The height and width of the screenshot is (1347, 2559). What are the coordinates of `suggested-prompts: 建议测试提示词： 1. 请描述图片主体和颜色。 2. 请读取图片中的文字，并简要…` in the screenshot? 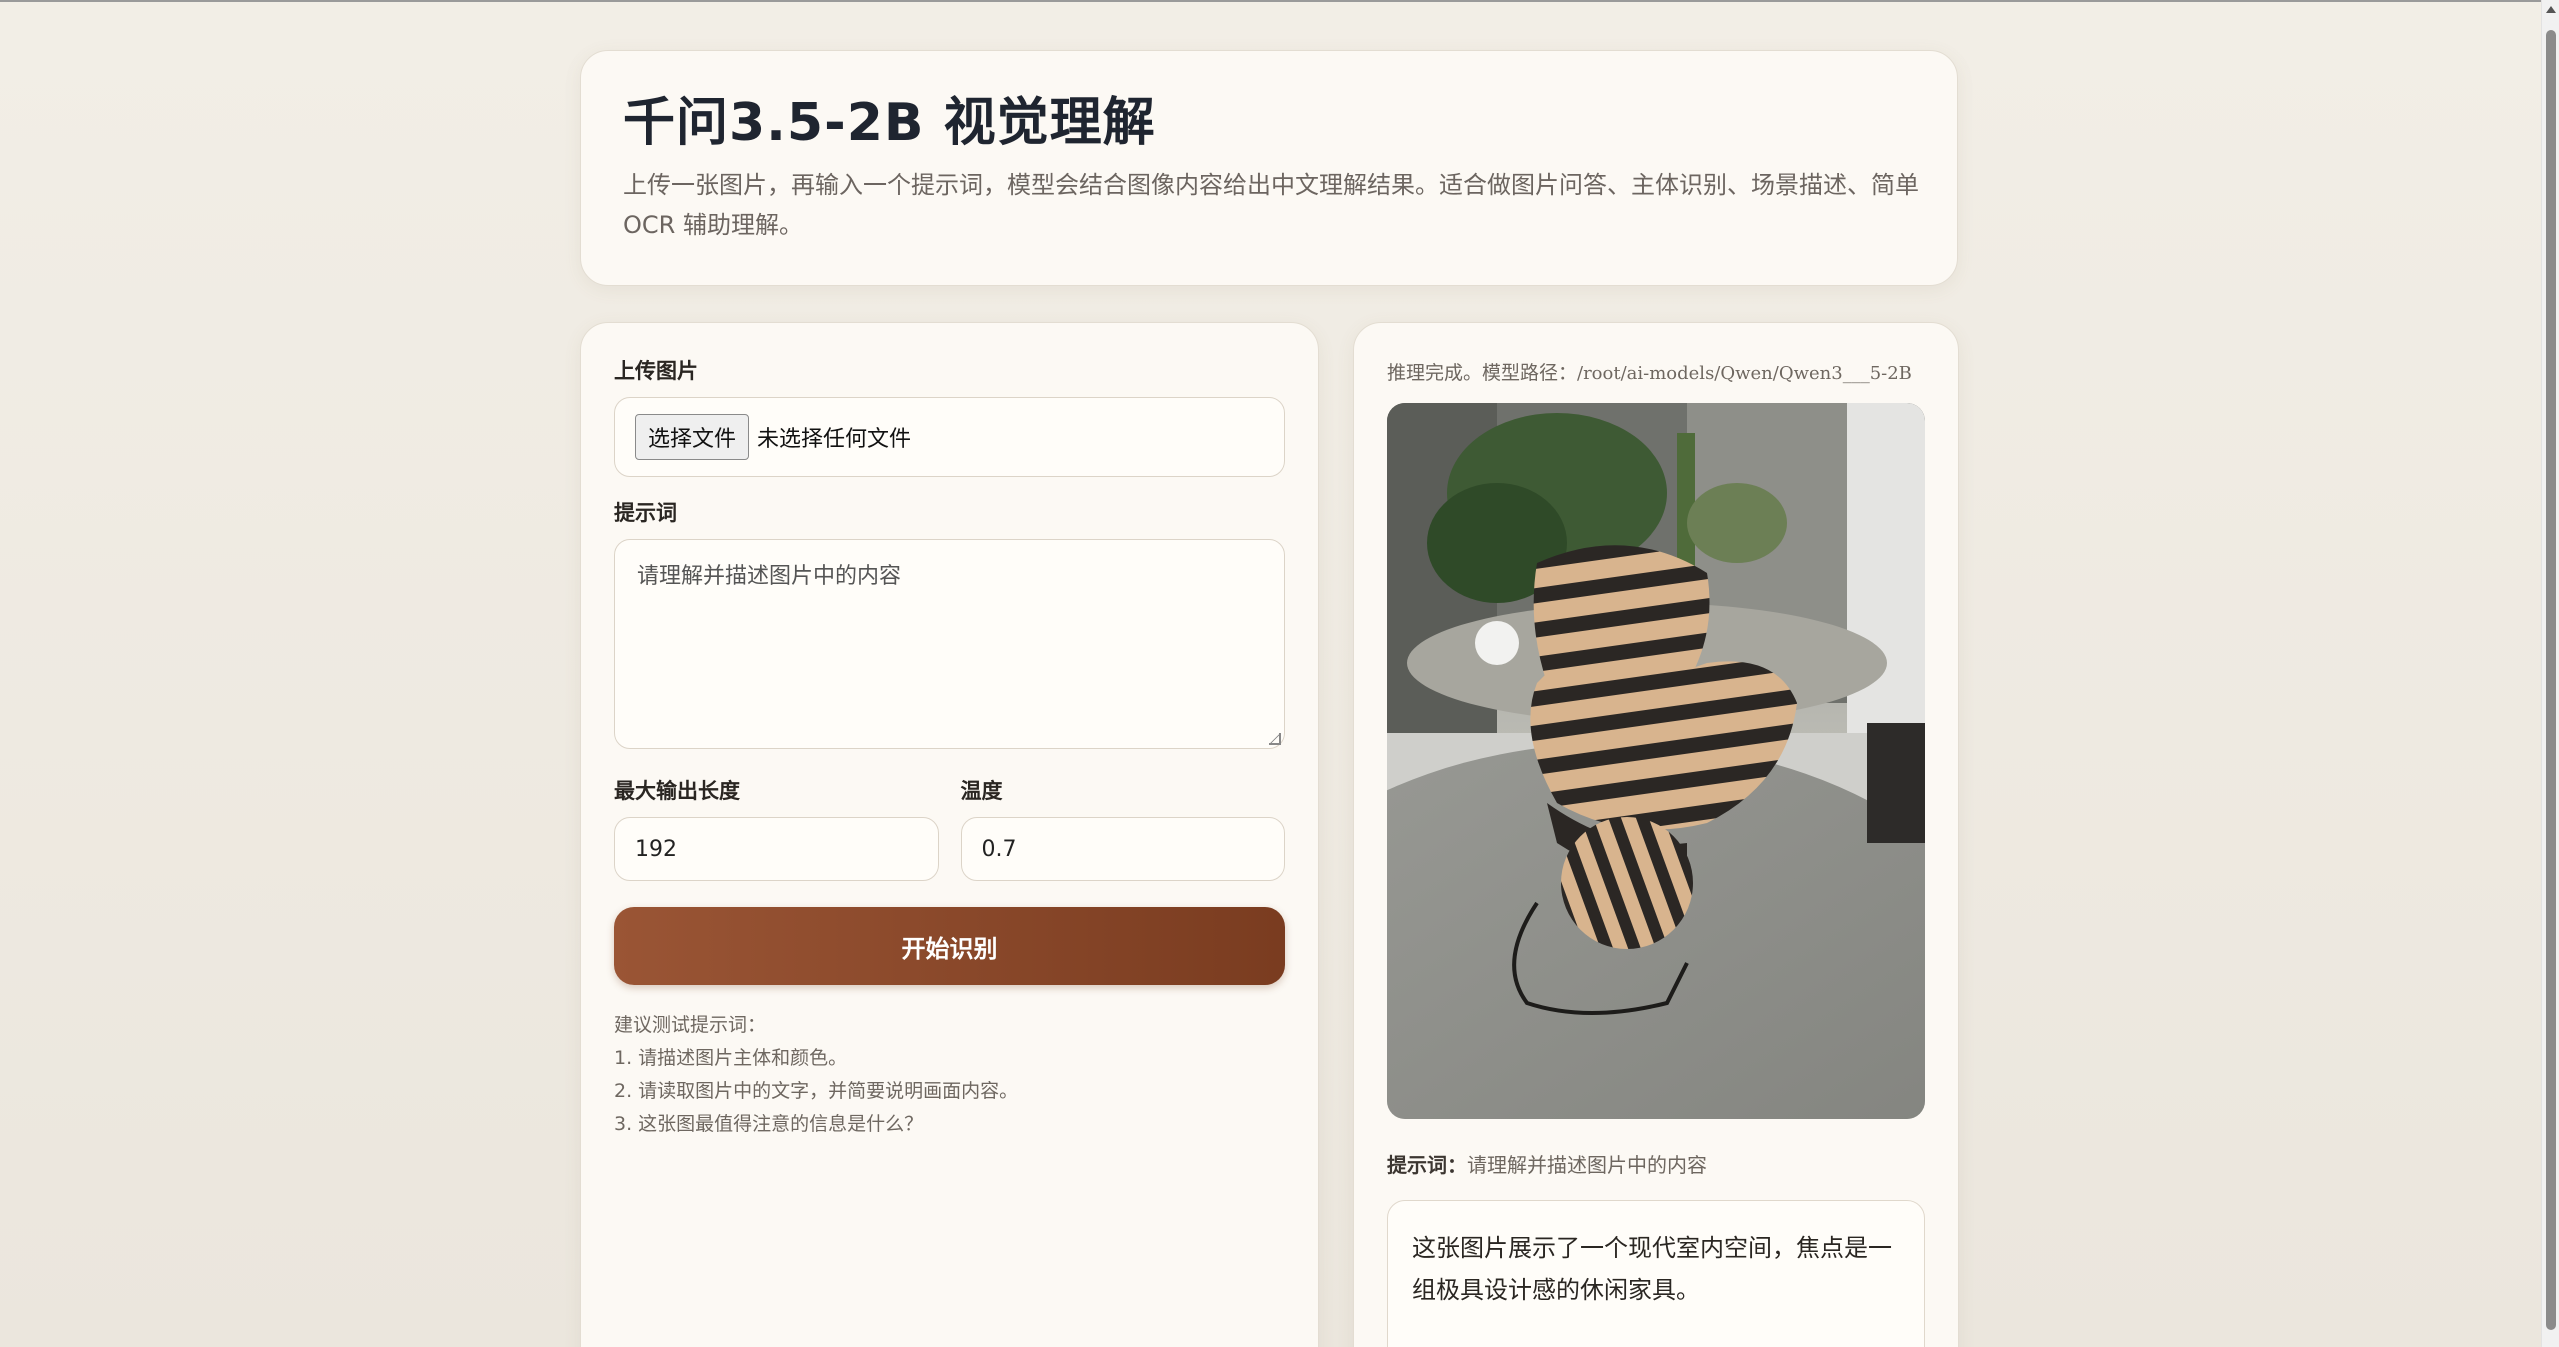 It's located at (949, 1075).